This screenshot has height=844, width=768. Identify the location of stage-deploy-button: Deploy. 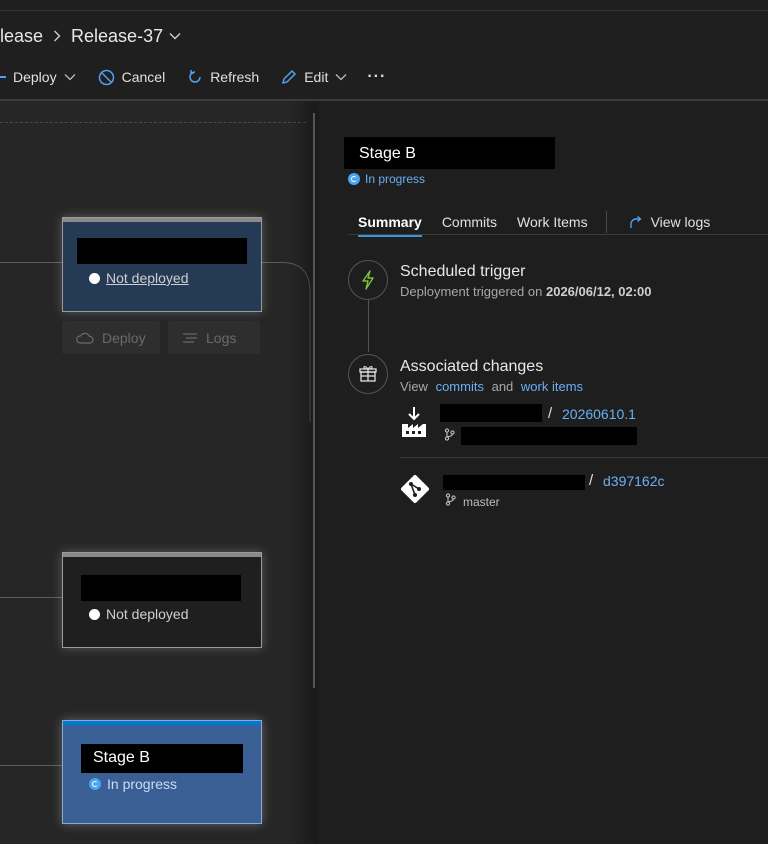
(111, 337).